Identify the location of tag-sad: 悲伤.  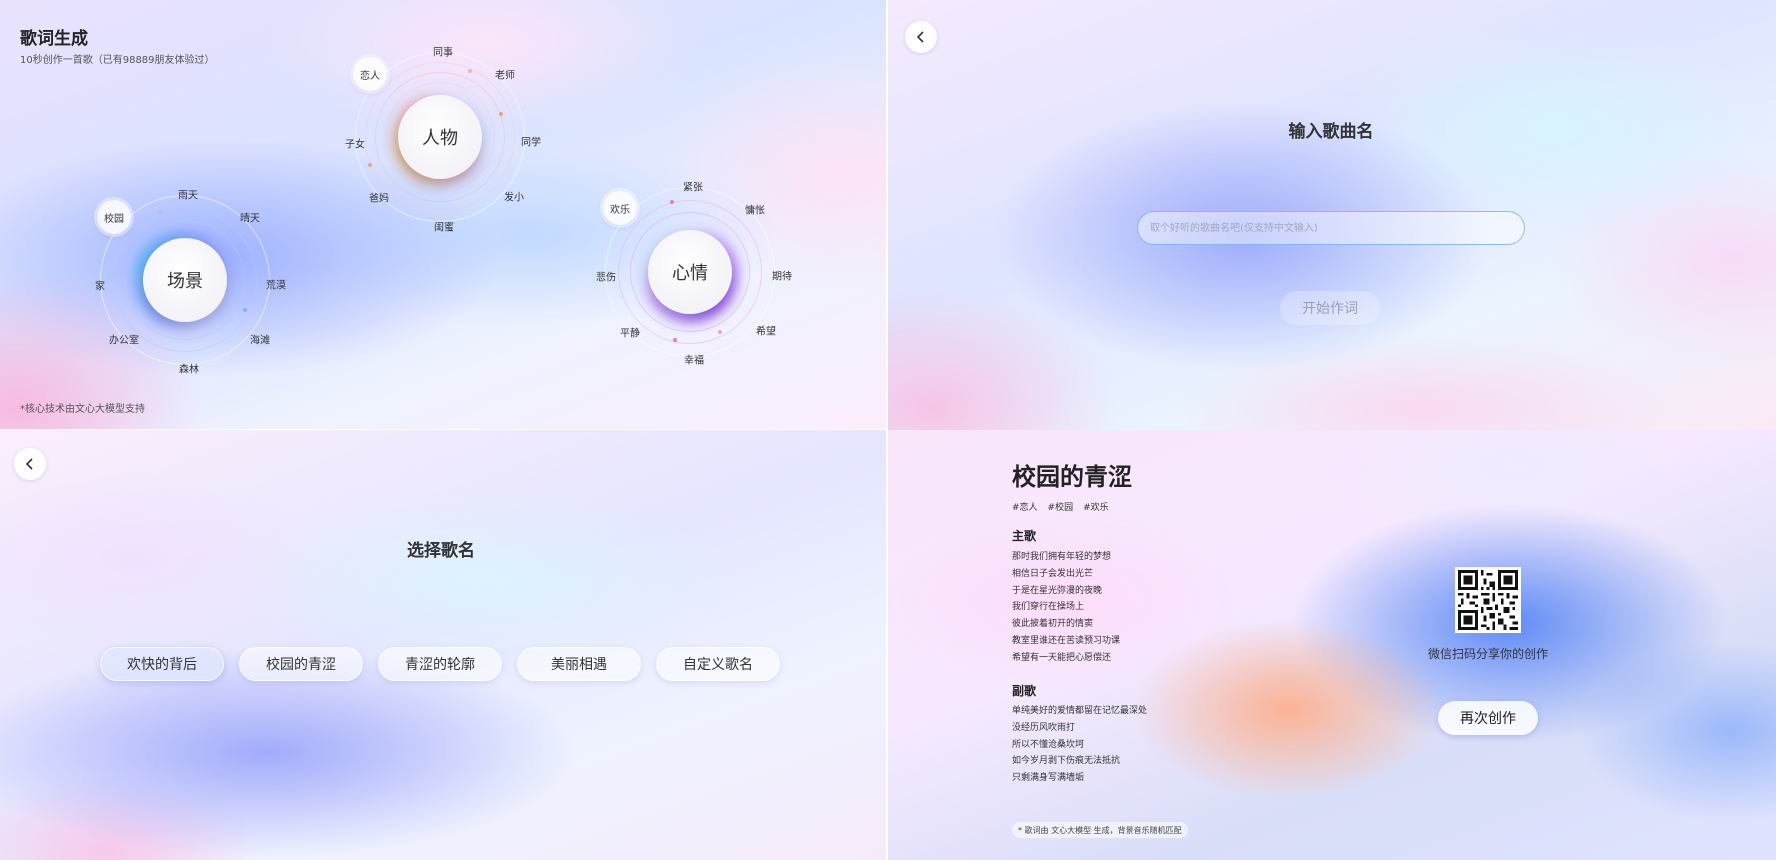
(606, 276).